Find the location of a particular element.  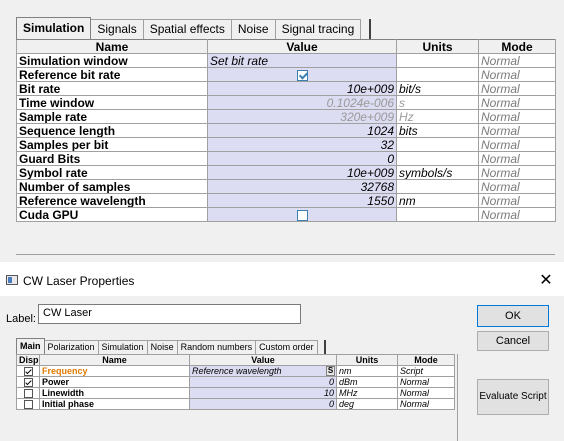

table-row: Sequence length 1024 bits Normal is located at coordinates (286, 130).